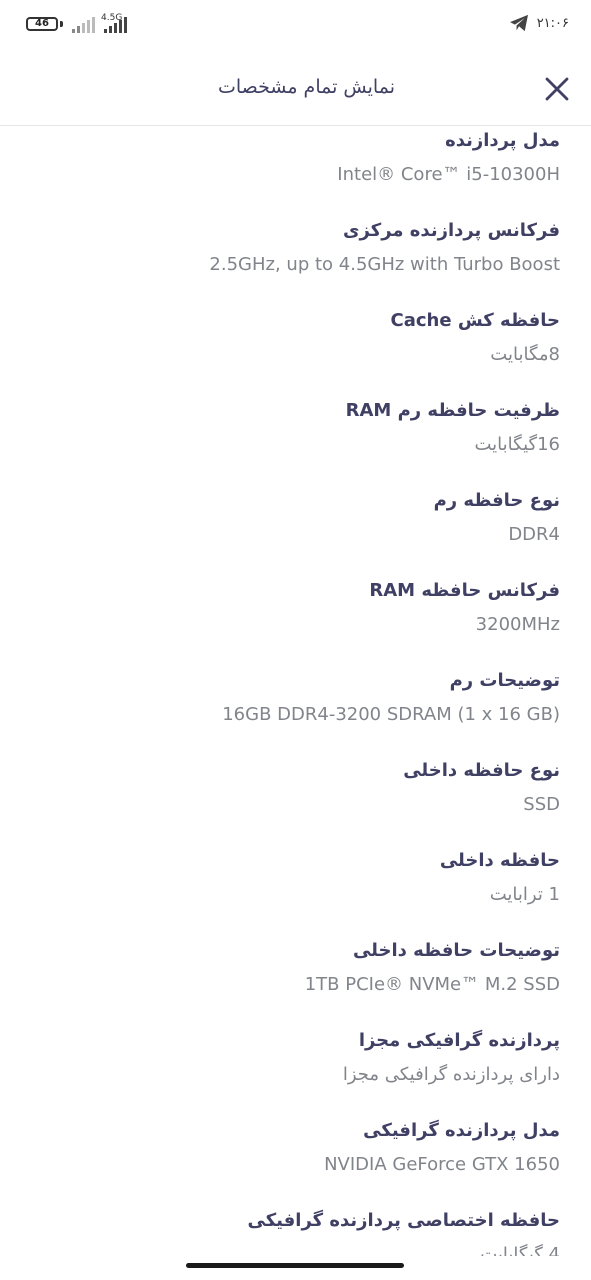  I want to click on spec-value: DDR4, so click(534, 534).